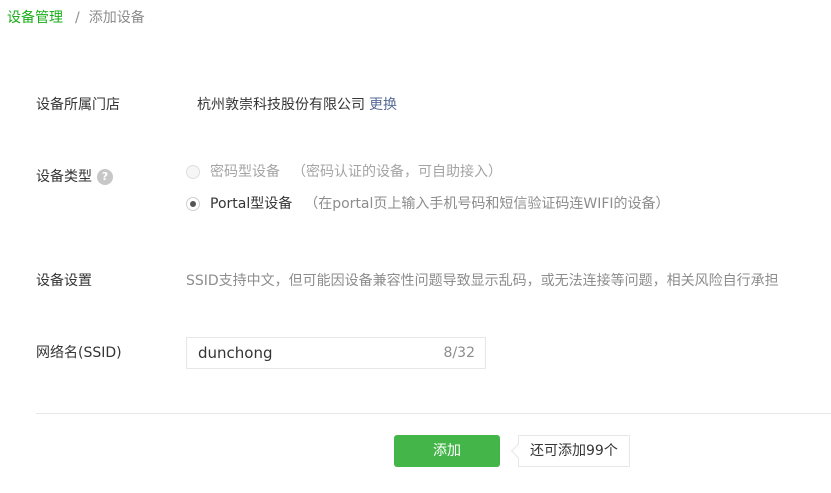 The height and width of the screenshot is (493, 831). I want to click on radio-password-device: 密码型设备 （密码认证的设备，可自助接入）, so click(344, 172).